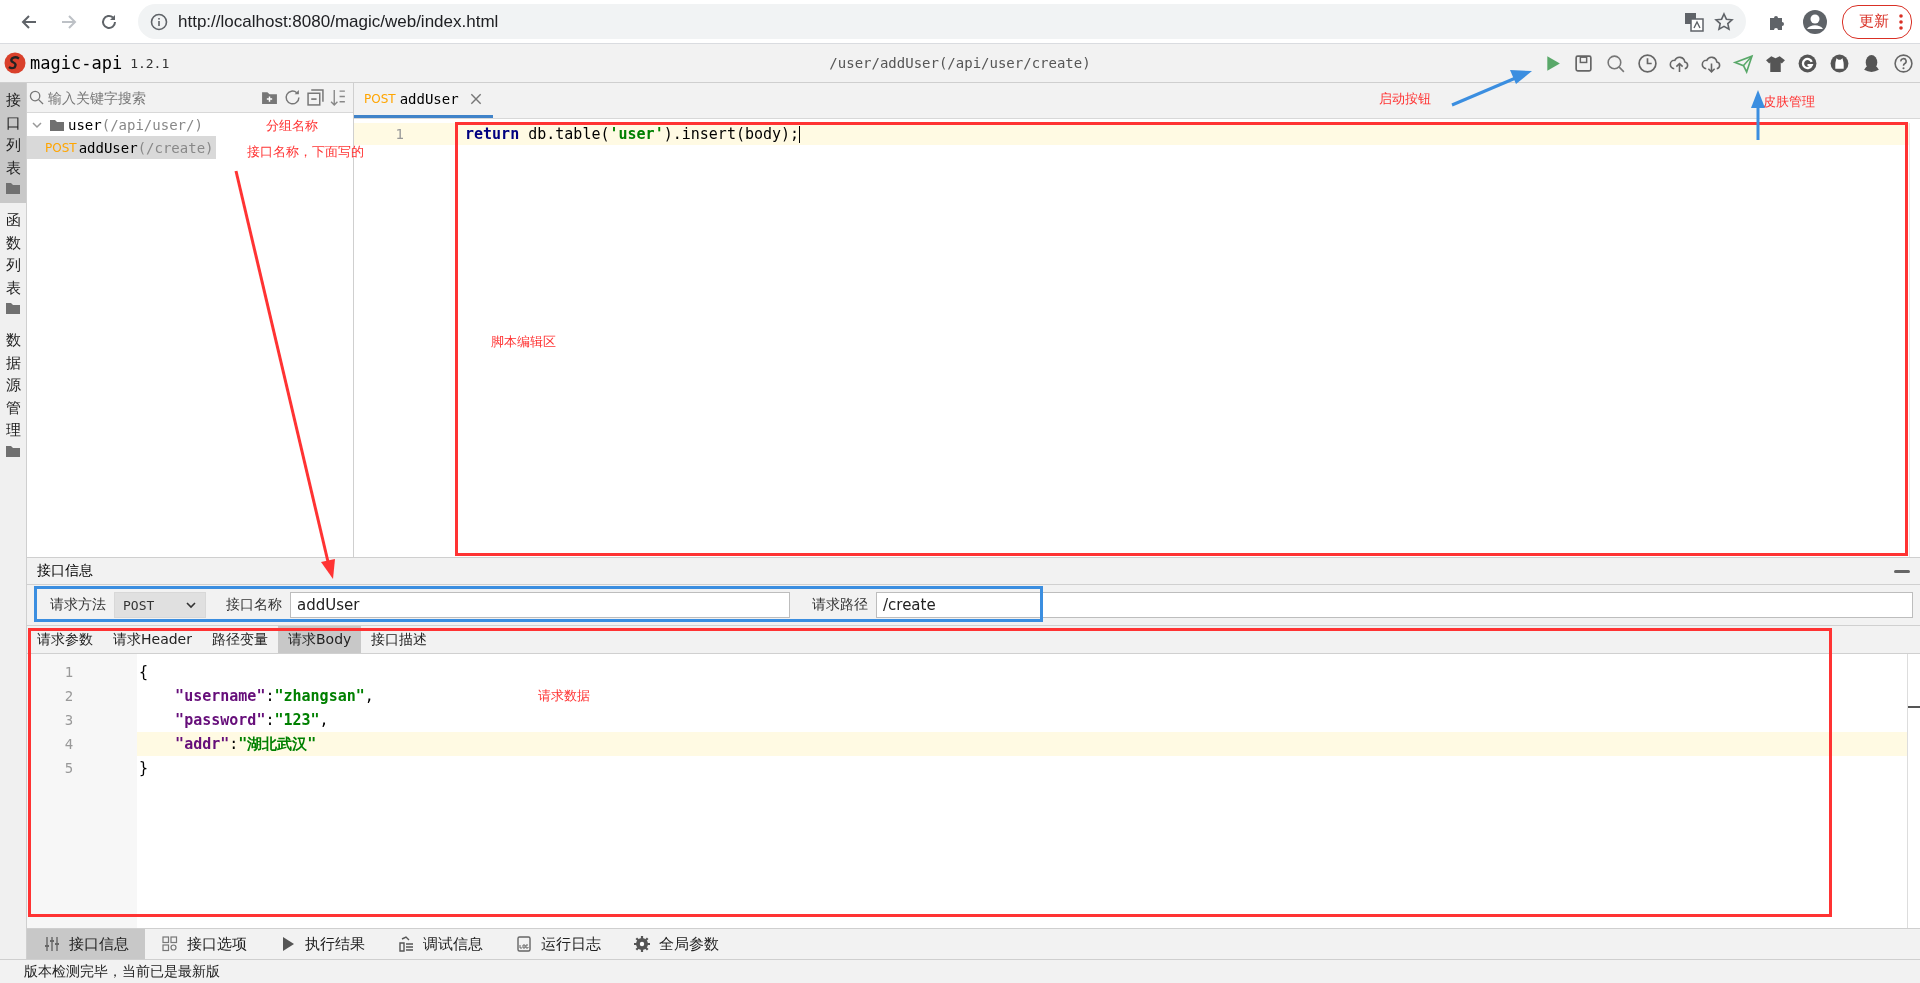  What do you see at coordinates (1815, 21) in the screenshot?
I see `profile-avatar-icon` at bounding box center [1815, 21].